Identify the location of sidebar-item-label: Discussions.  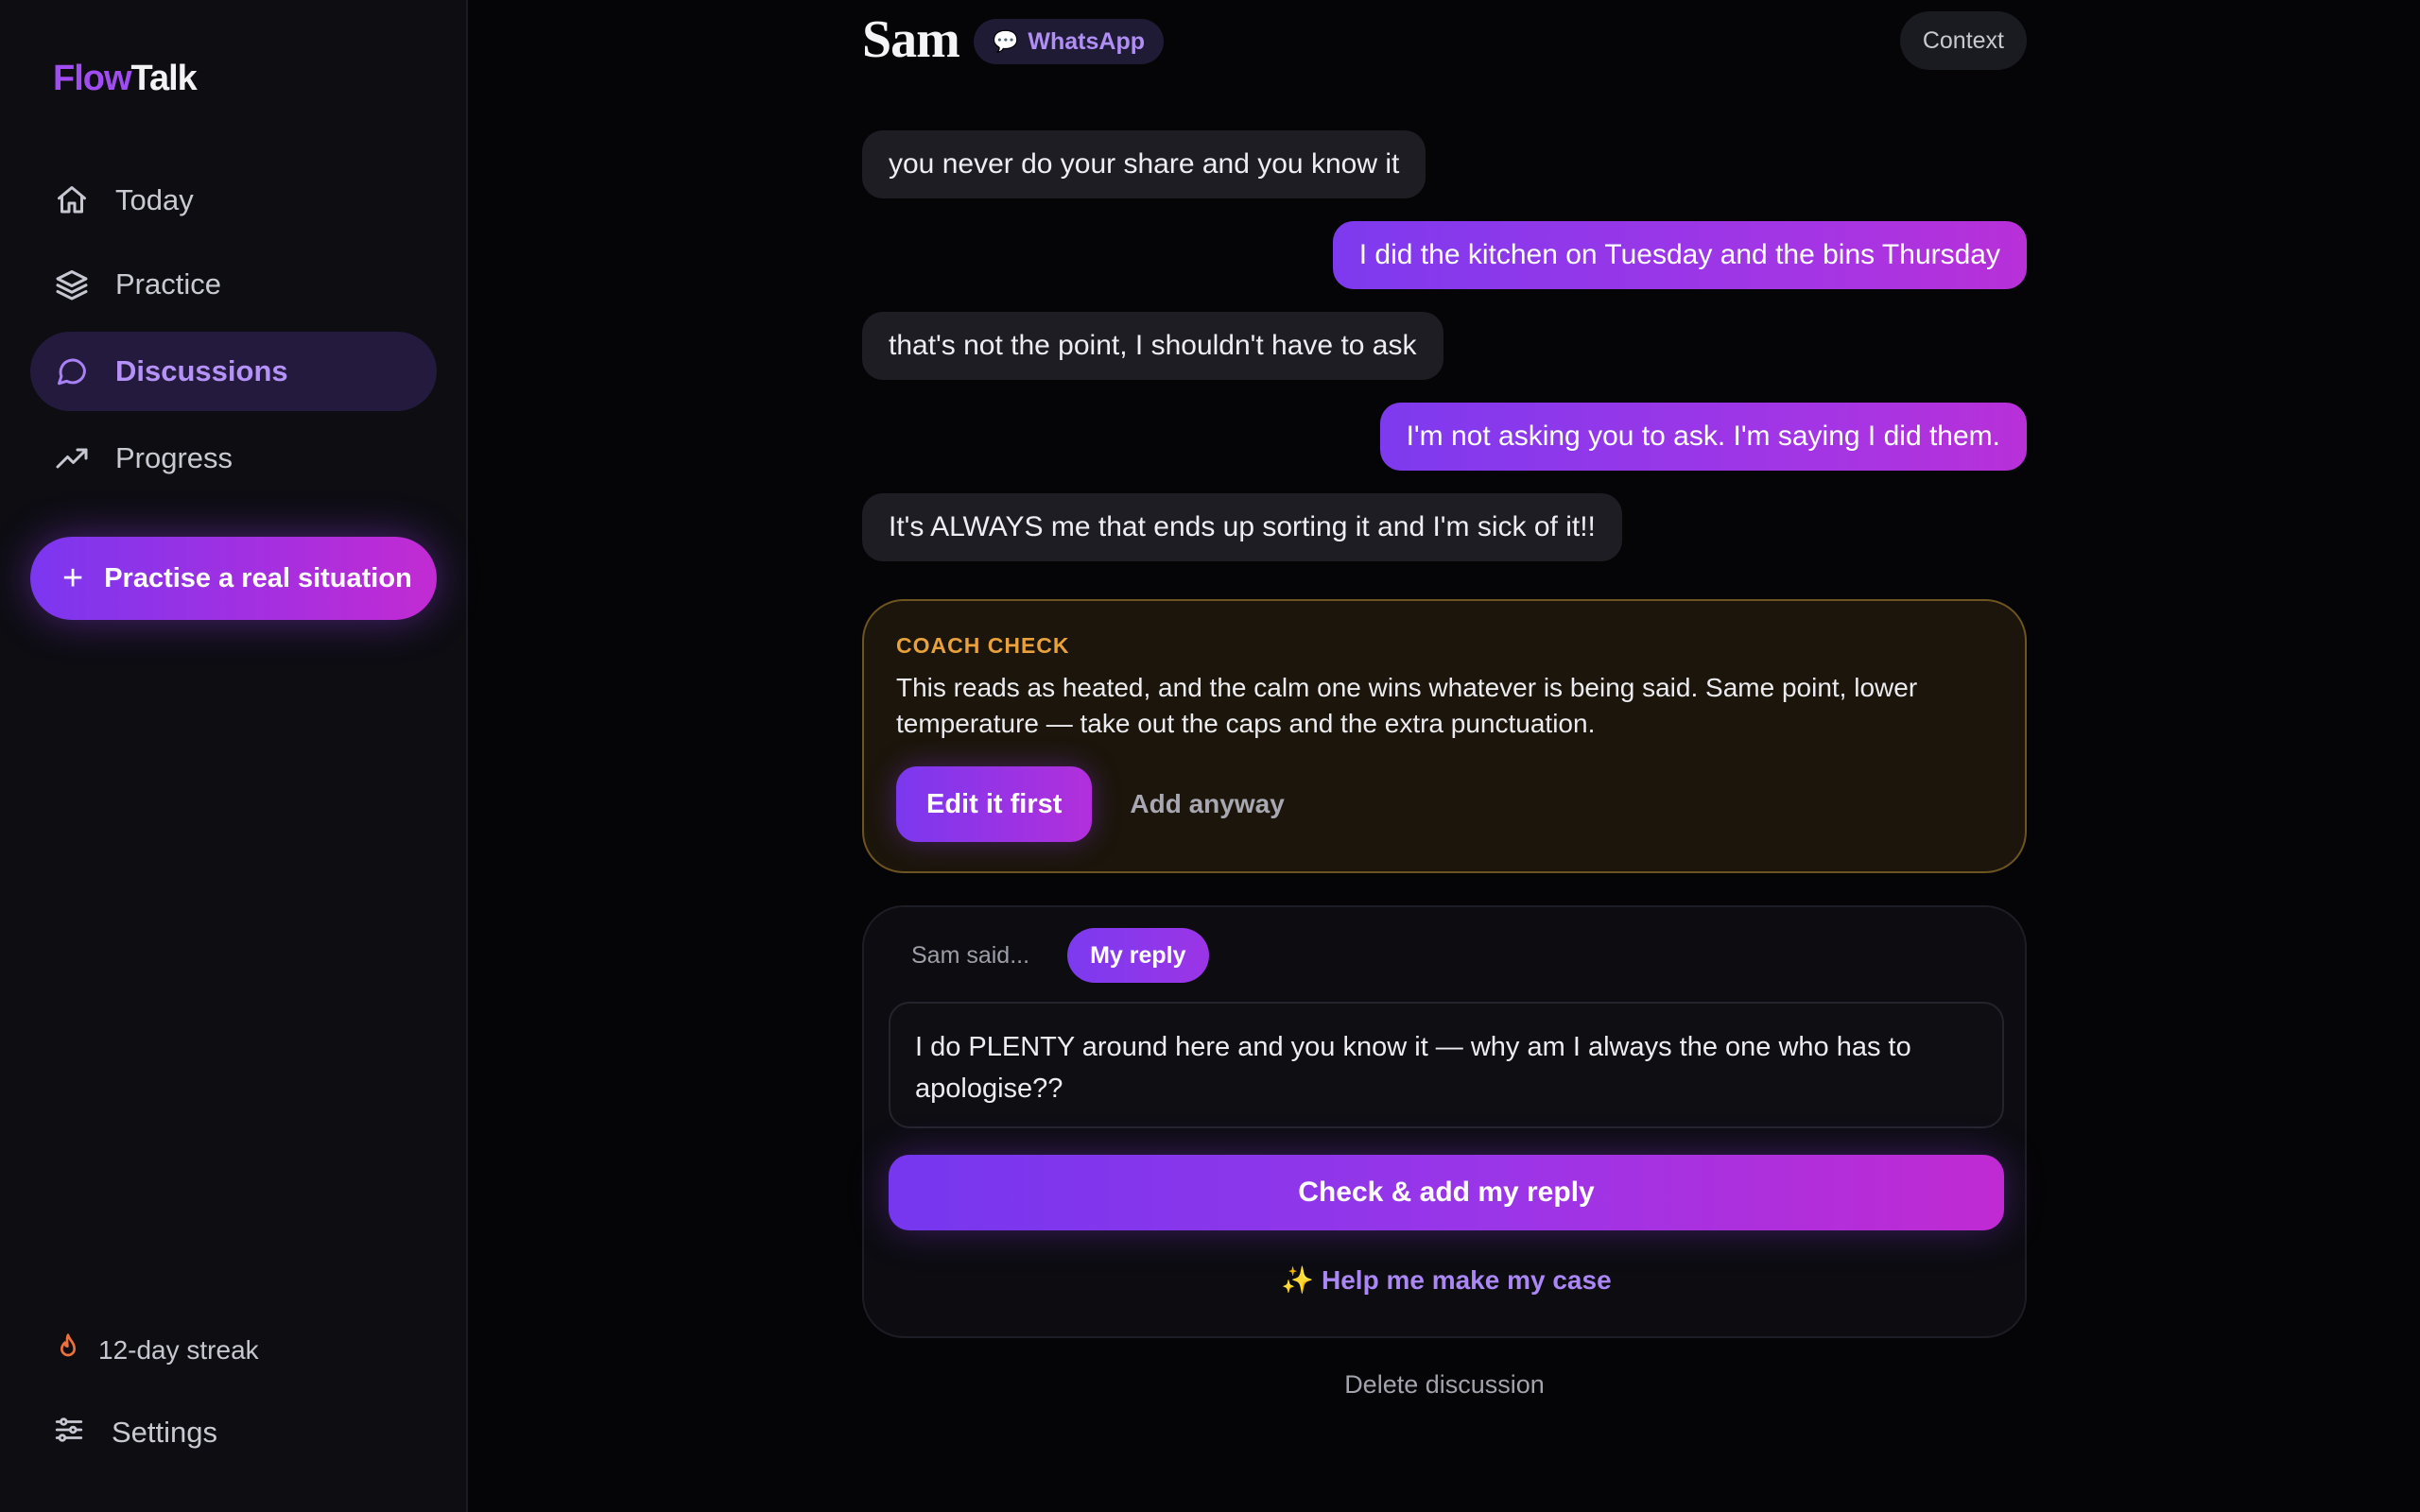
(201, 370).